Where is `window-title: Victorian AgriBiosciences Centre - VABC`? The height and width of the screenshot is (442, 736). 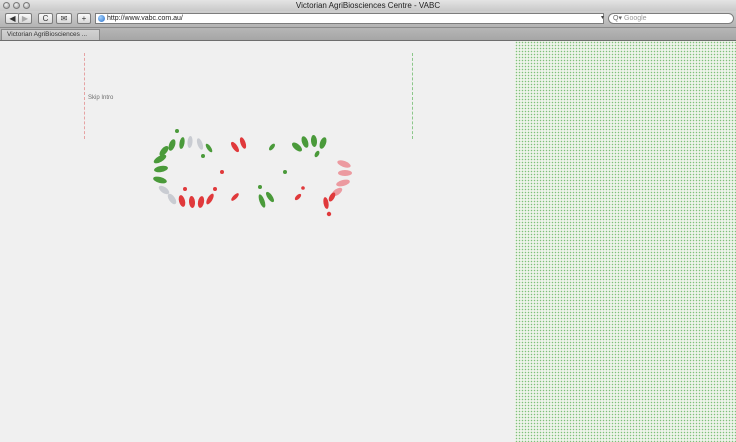
window-title: Victorian AgriBiosciences Centre - VABC is located at coordinates (368, 5).